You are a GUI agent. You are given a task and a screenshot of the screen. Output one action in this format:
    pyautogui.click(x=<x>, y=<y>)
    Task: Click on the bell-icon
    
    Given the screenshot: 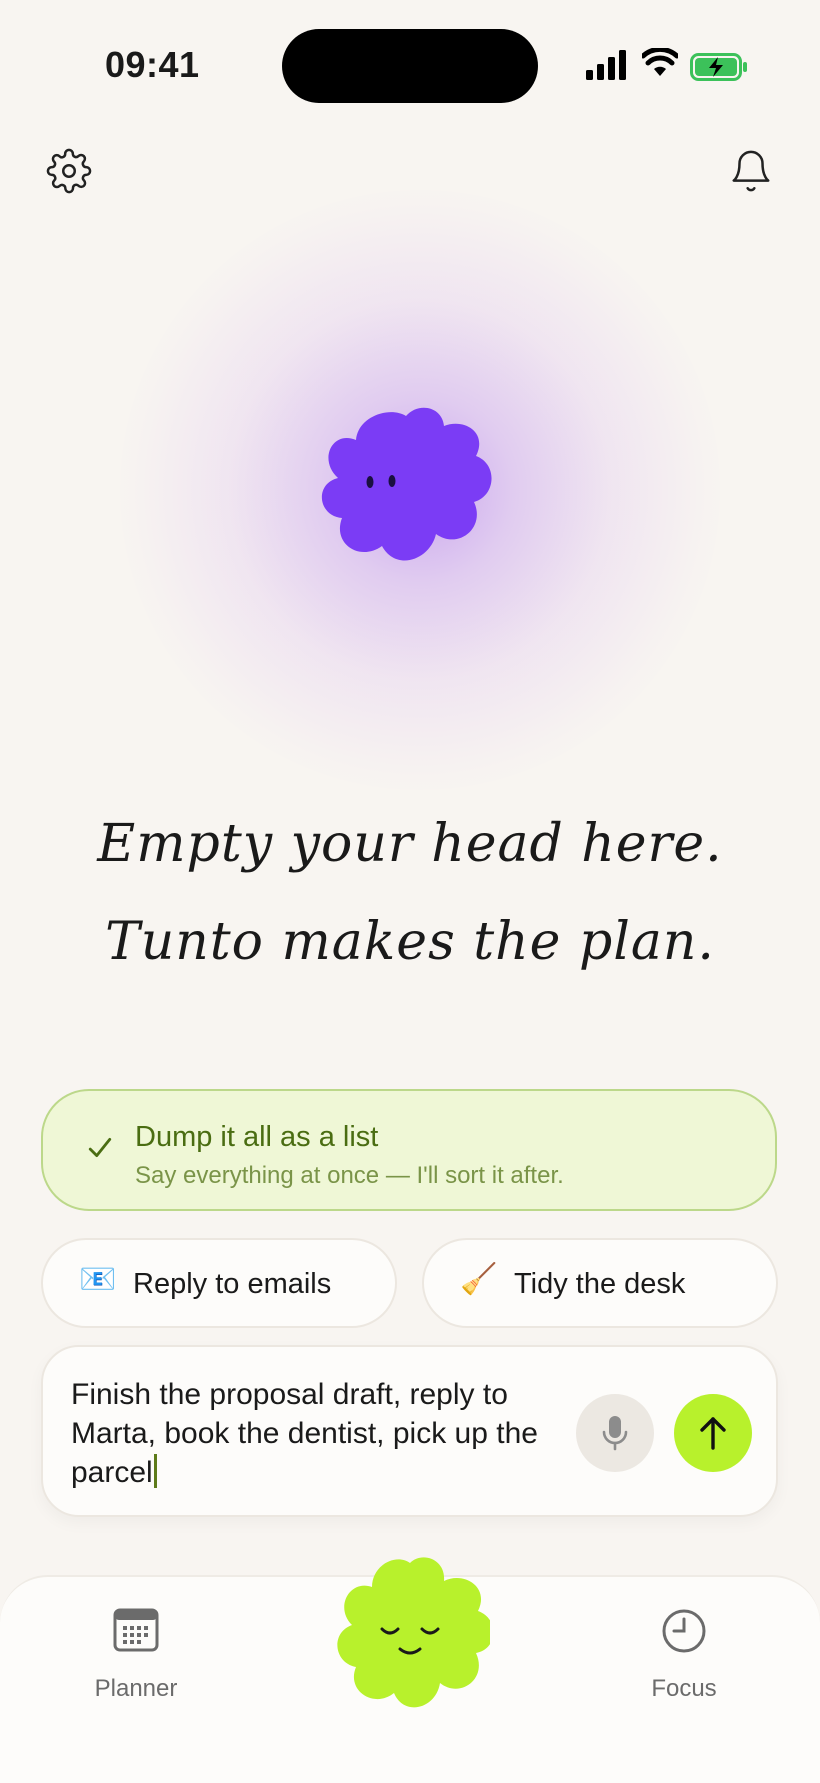 What is the action you would take?
    pyautogui.click(x=751, y=171)
    